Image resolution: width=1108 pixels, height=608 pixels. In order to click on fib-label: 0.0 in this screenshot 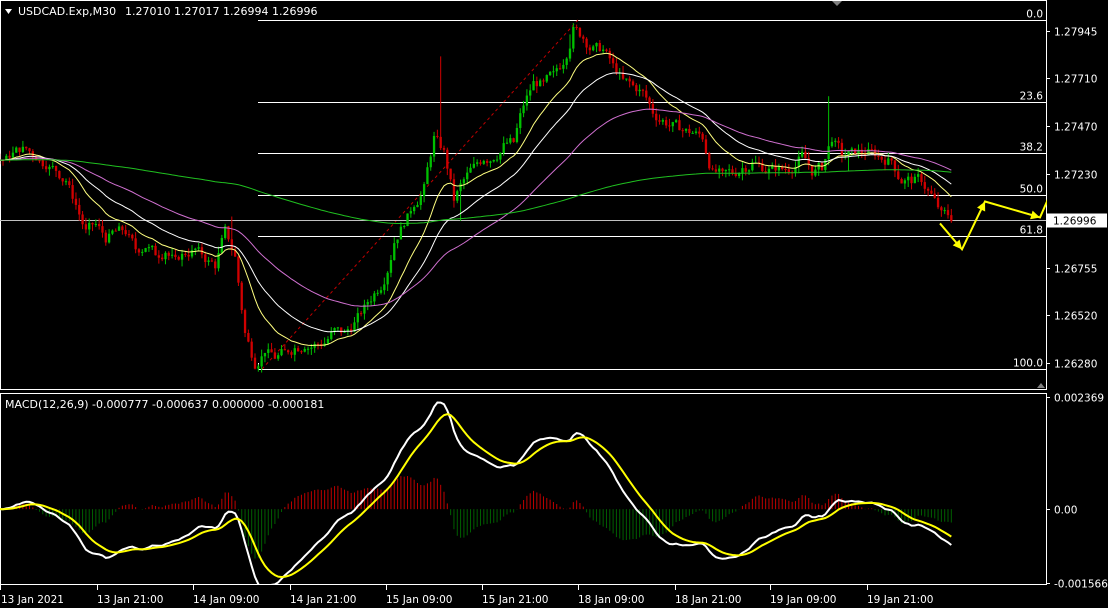, I will do `click(1034, 15)`.